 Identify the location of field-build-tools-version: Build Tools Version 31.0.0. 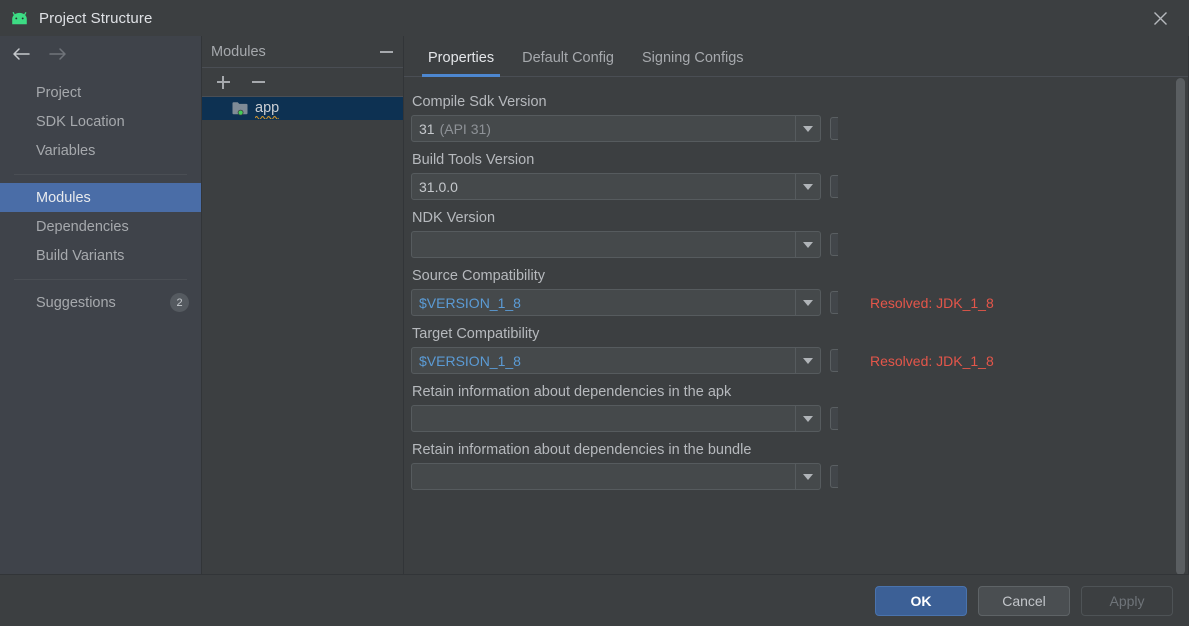
(800, 176).